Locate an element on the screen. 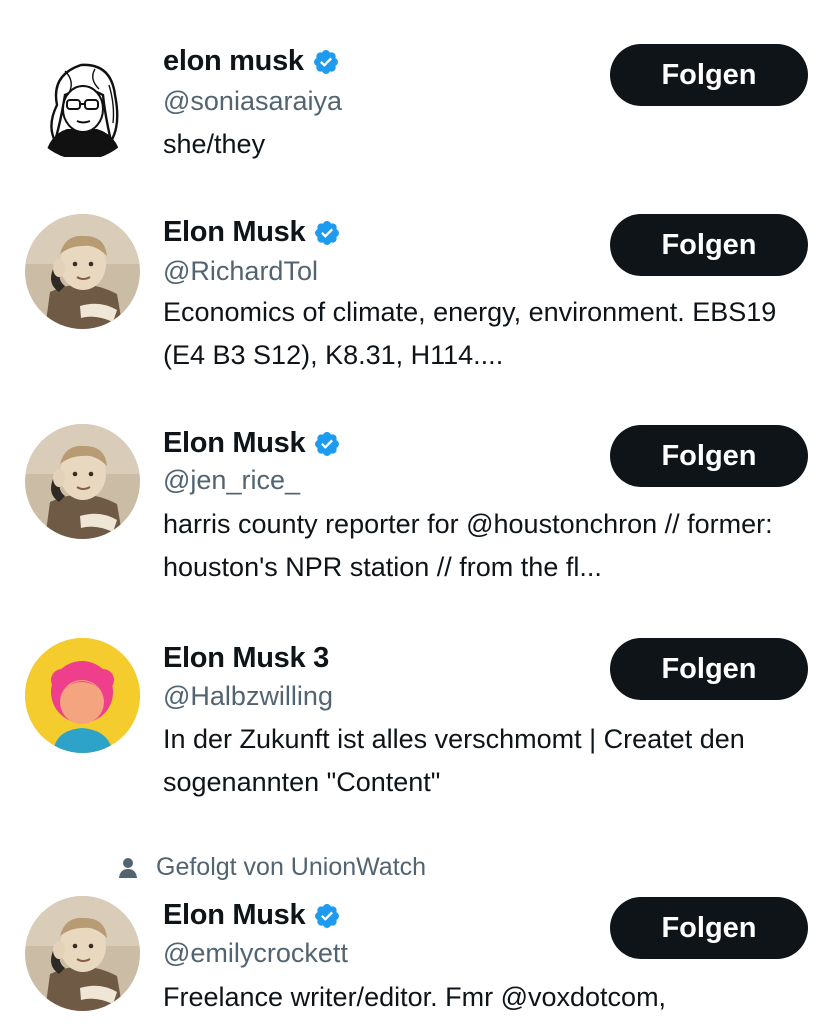 This screenshot has height=1024, width=830. bio: she/they is located at coordinates (214, 144).